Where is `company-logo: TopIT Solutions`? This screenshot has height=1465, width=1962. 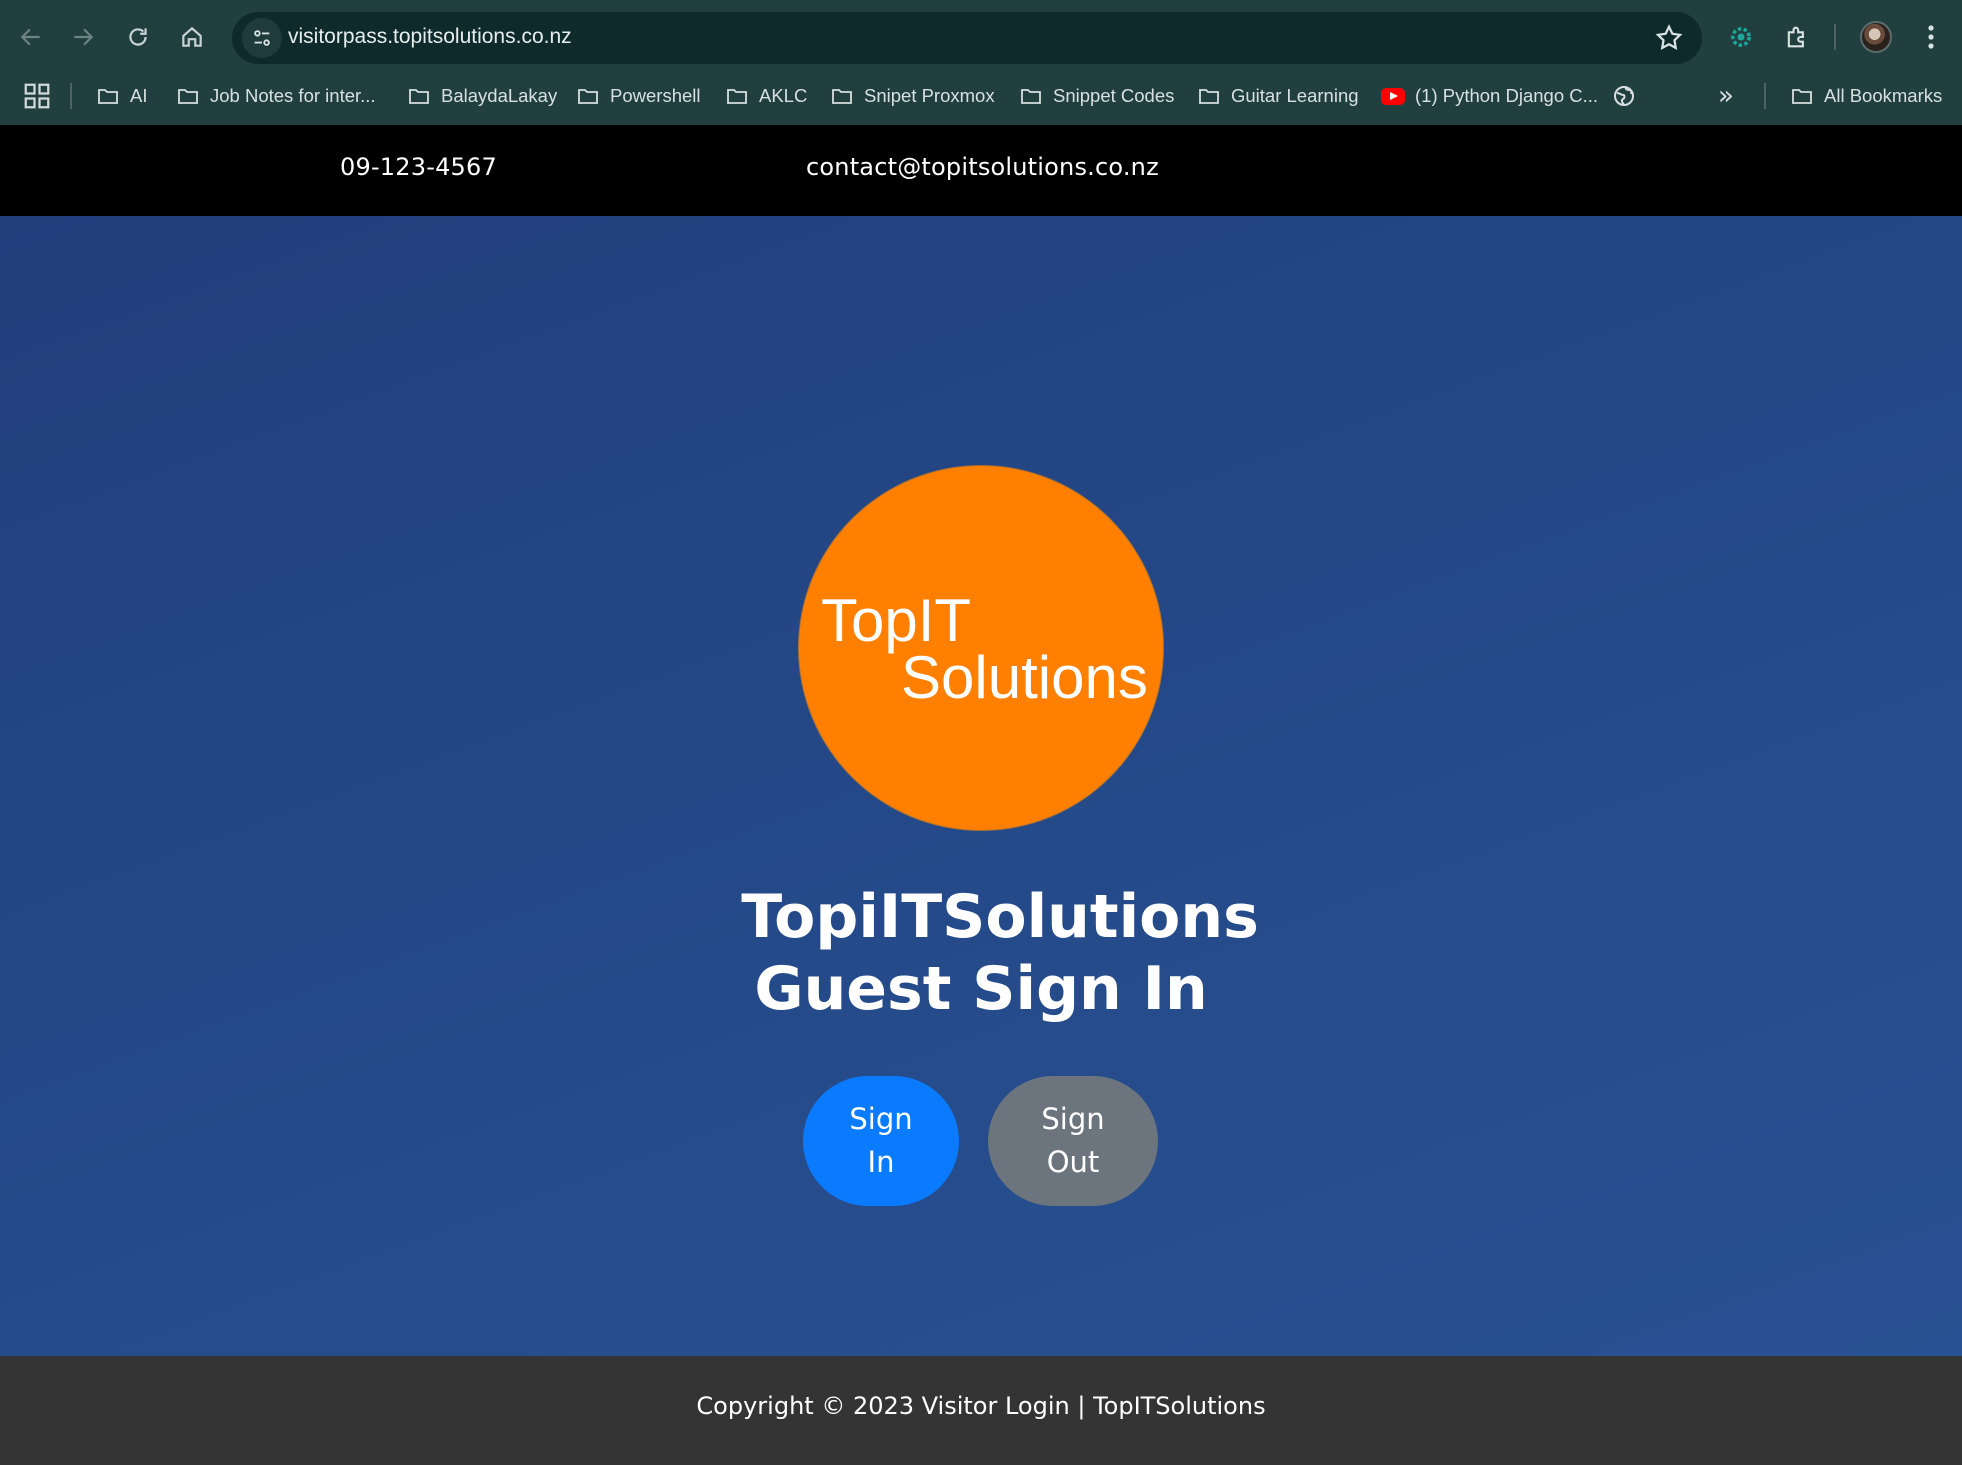 company-logo: TopIT Solutions is located at coordinates (981, 648).